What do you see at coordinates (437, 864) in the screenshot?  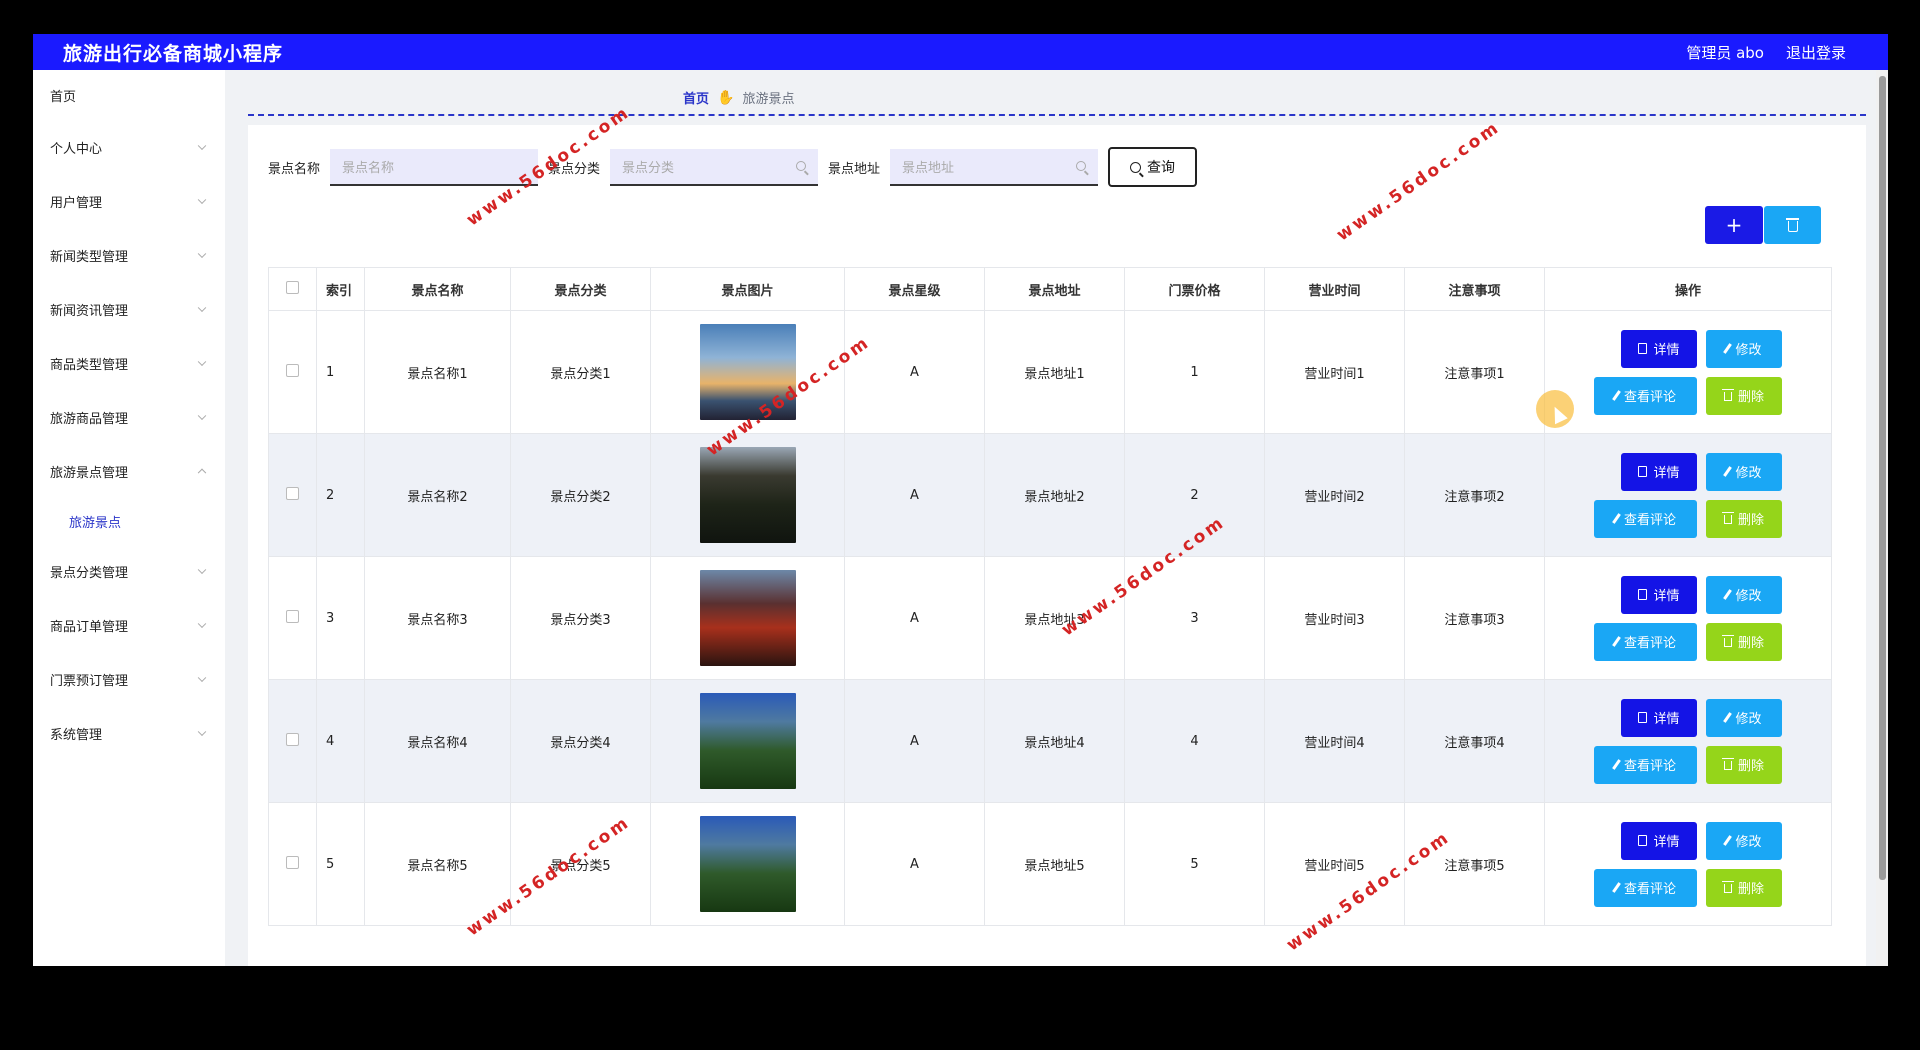 I see `name-cell: 景点名称5` at bounding box center [437, 864].